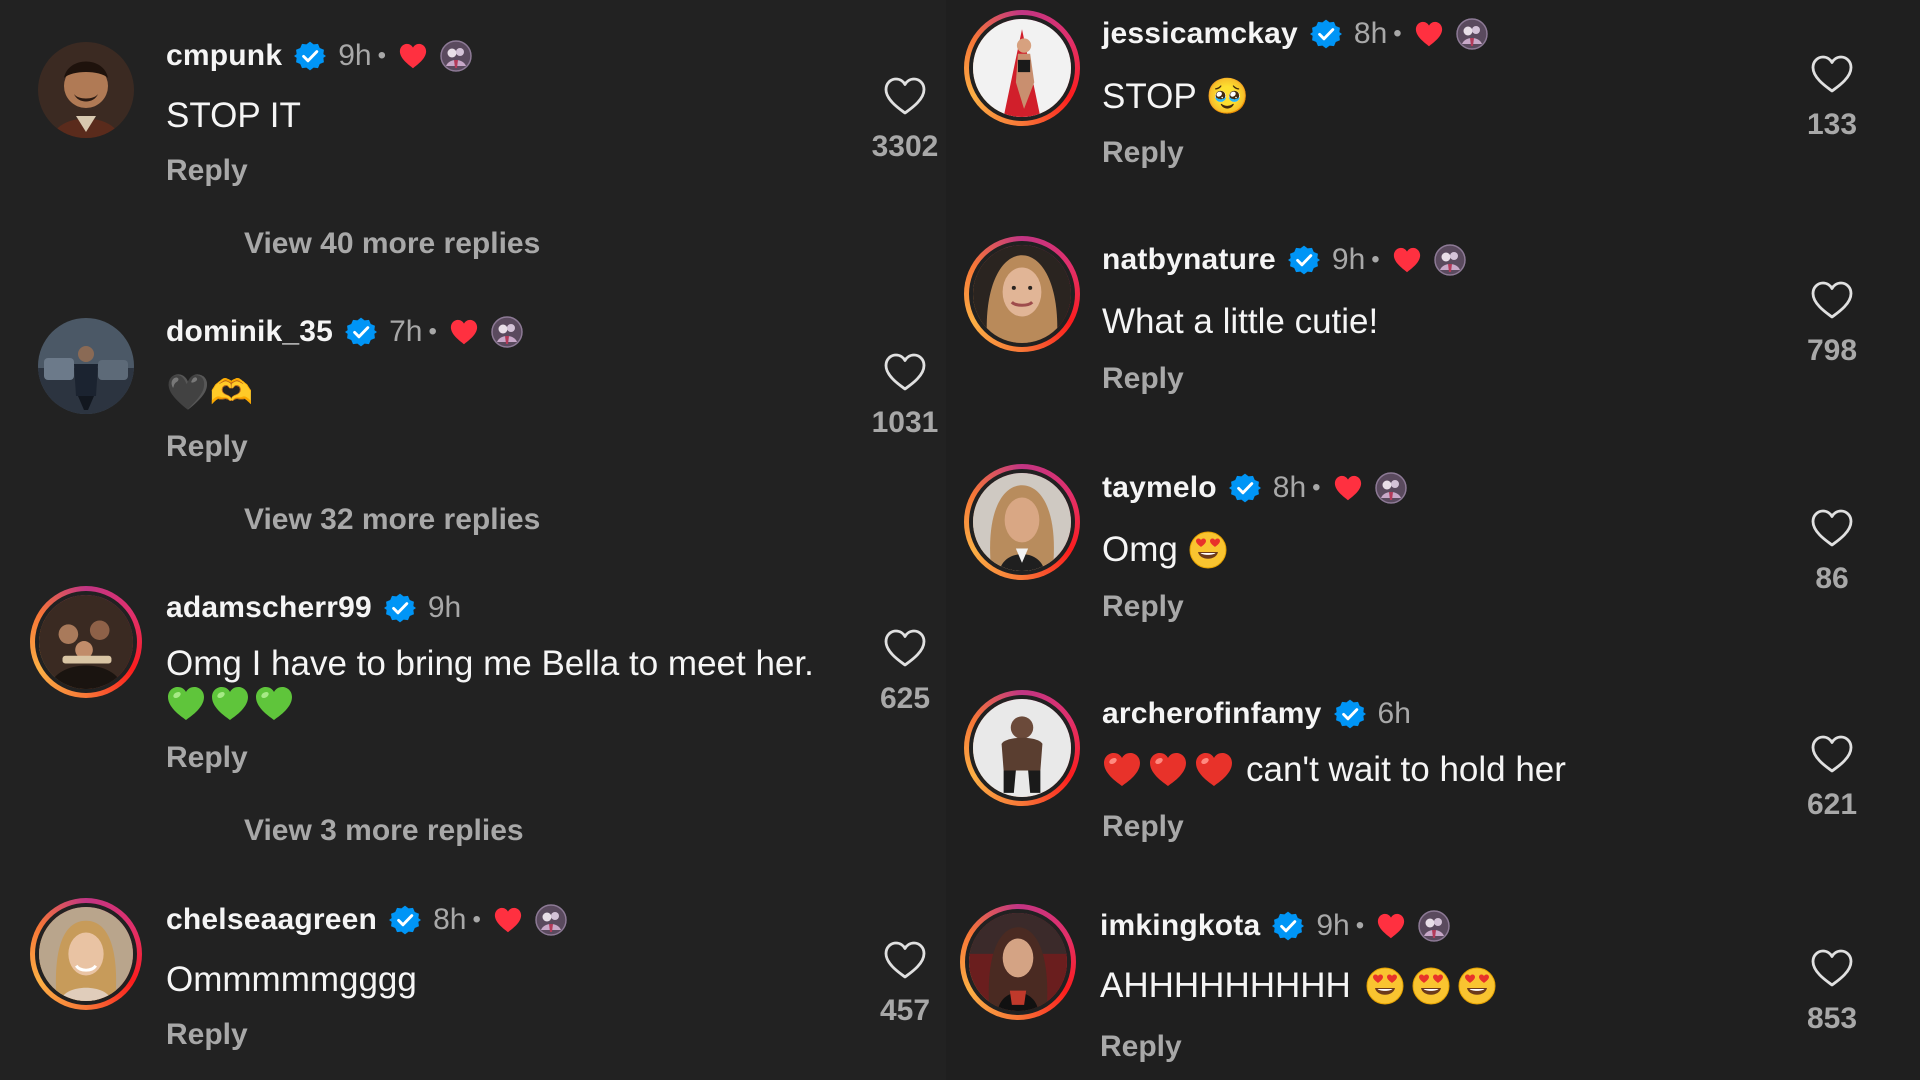 This screenshot has height=1080, width=1920. I want to click on comment-meta: dominik_35 7h •, so click(344, 332).